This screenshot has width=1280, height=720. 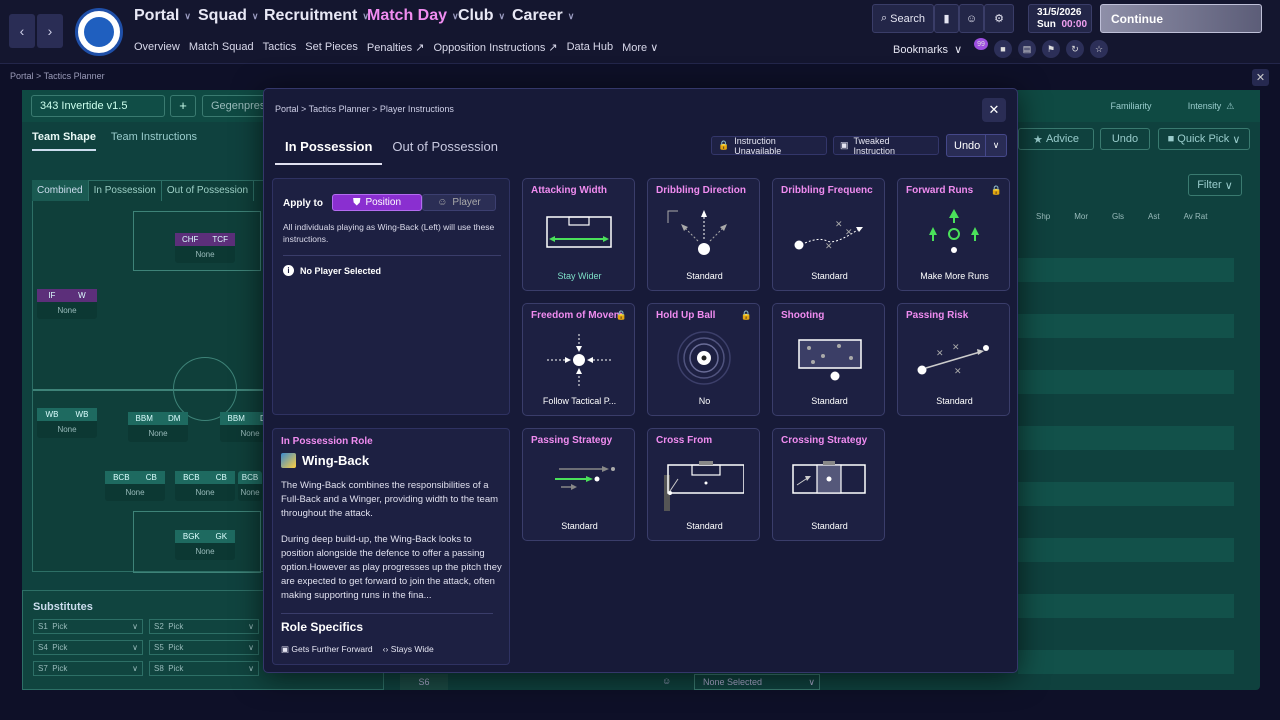 I want to click on modal-tabs: In Possession Out of Possession, so click(x=391, y=150).